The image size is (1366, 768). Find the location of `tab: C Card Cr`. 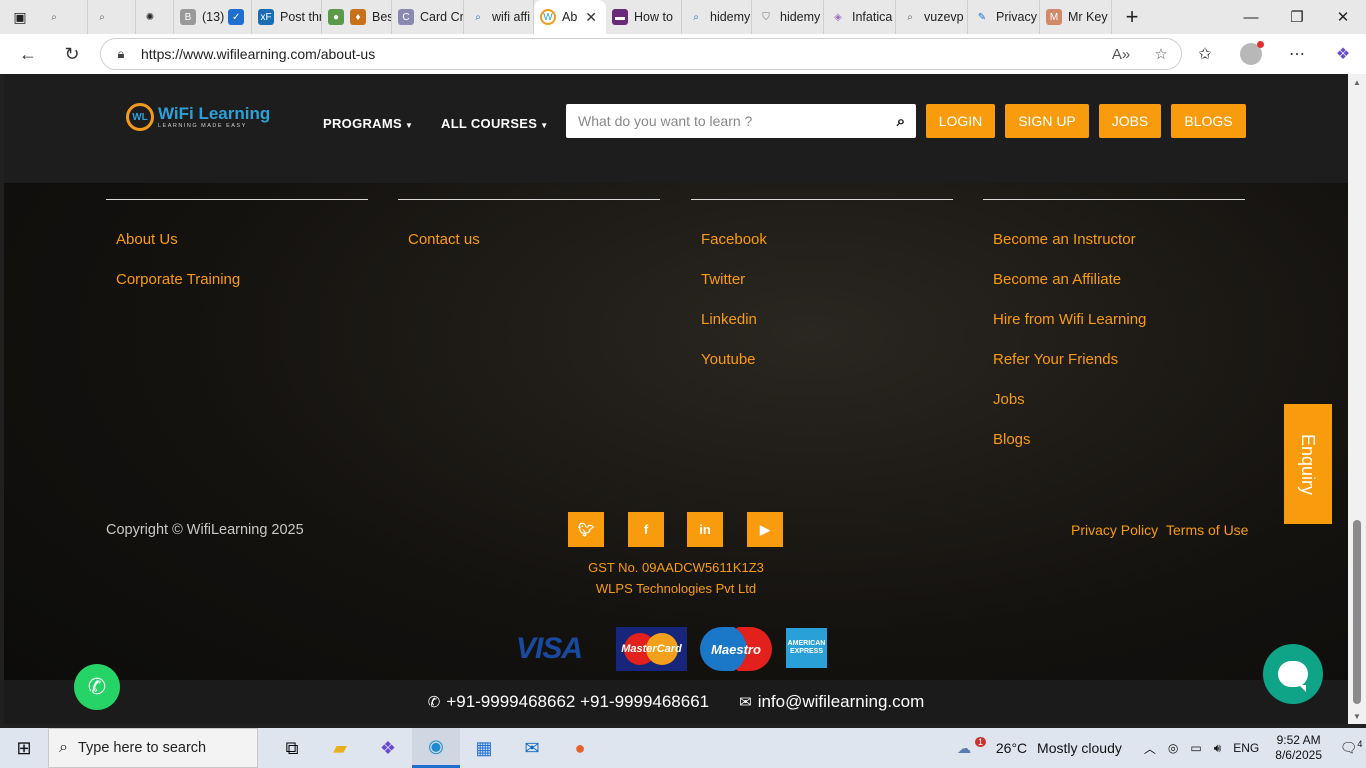

tab: C Card Cr is located at coordinates (428, 17).